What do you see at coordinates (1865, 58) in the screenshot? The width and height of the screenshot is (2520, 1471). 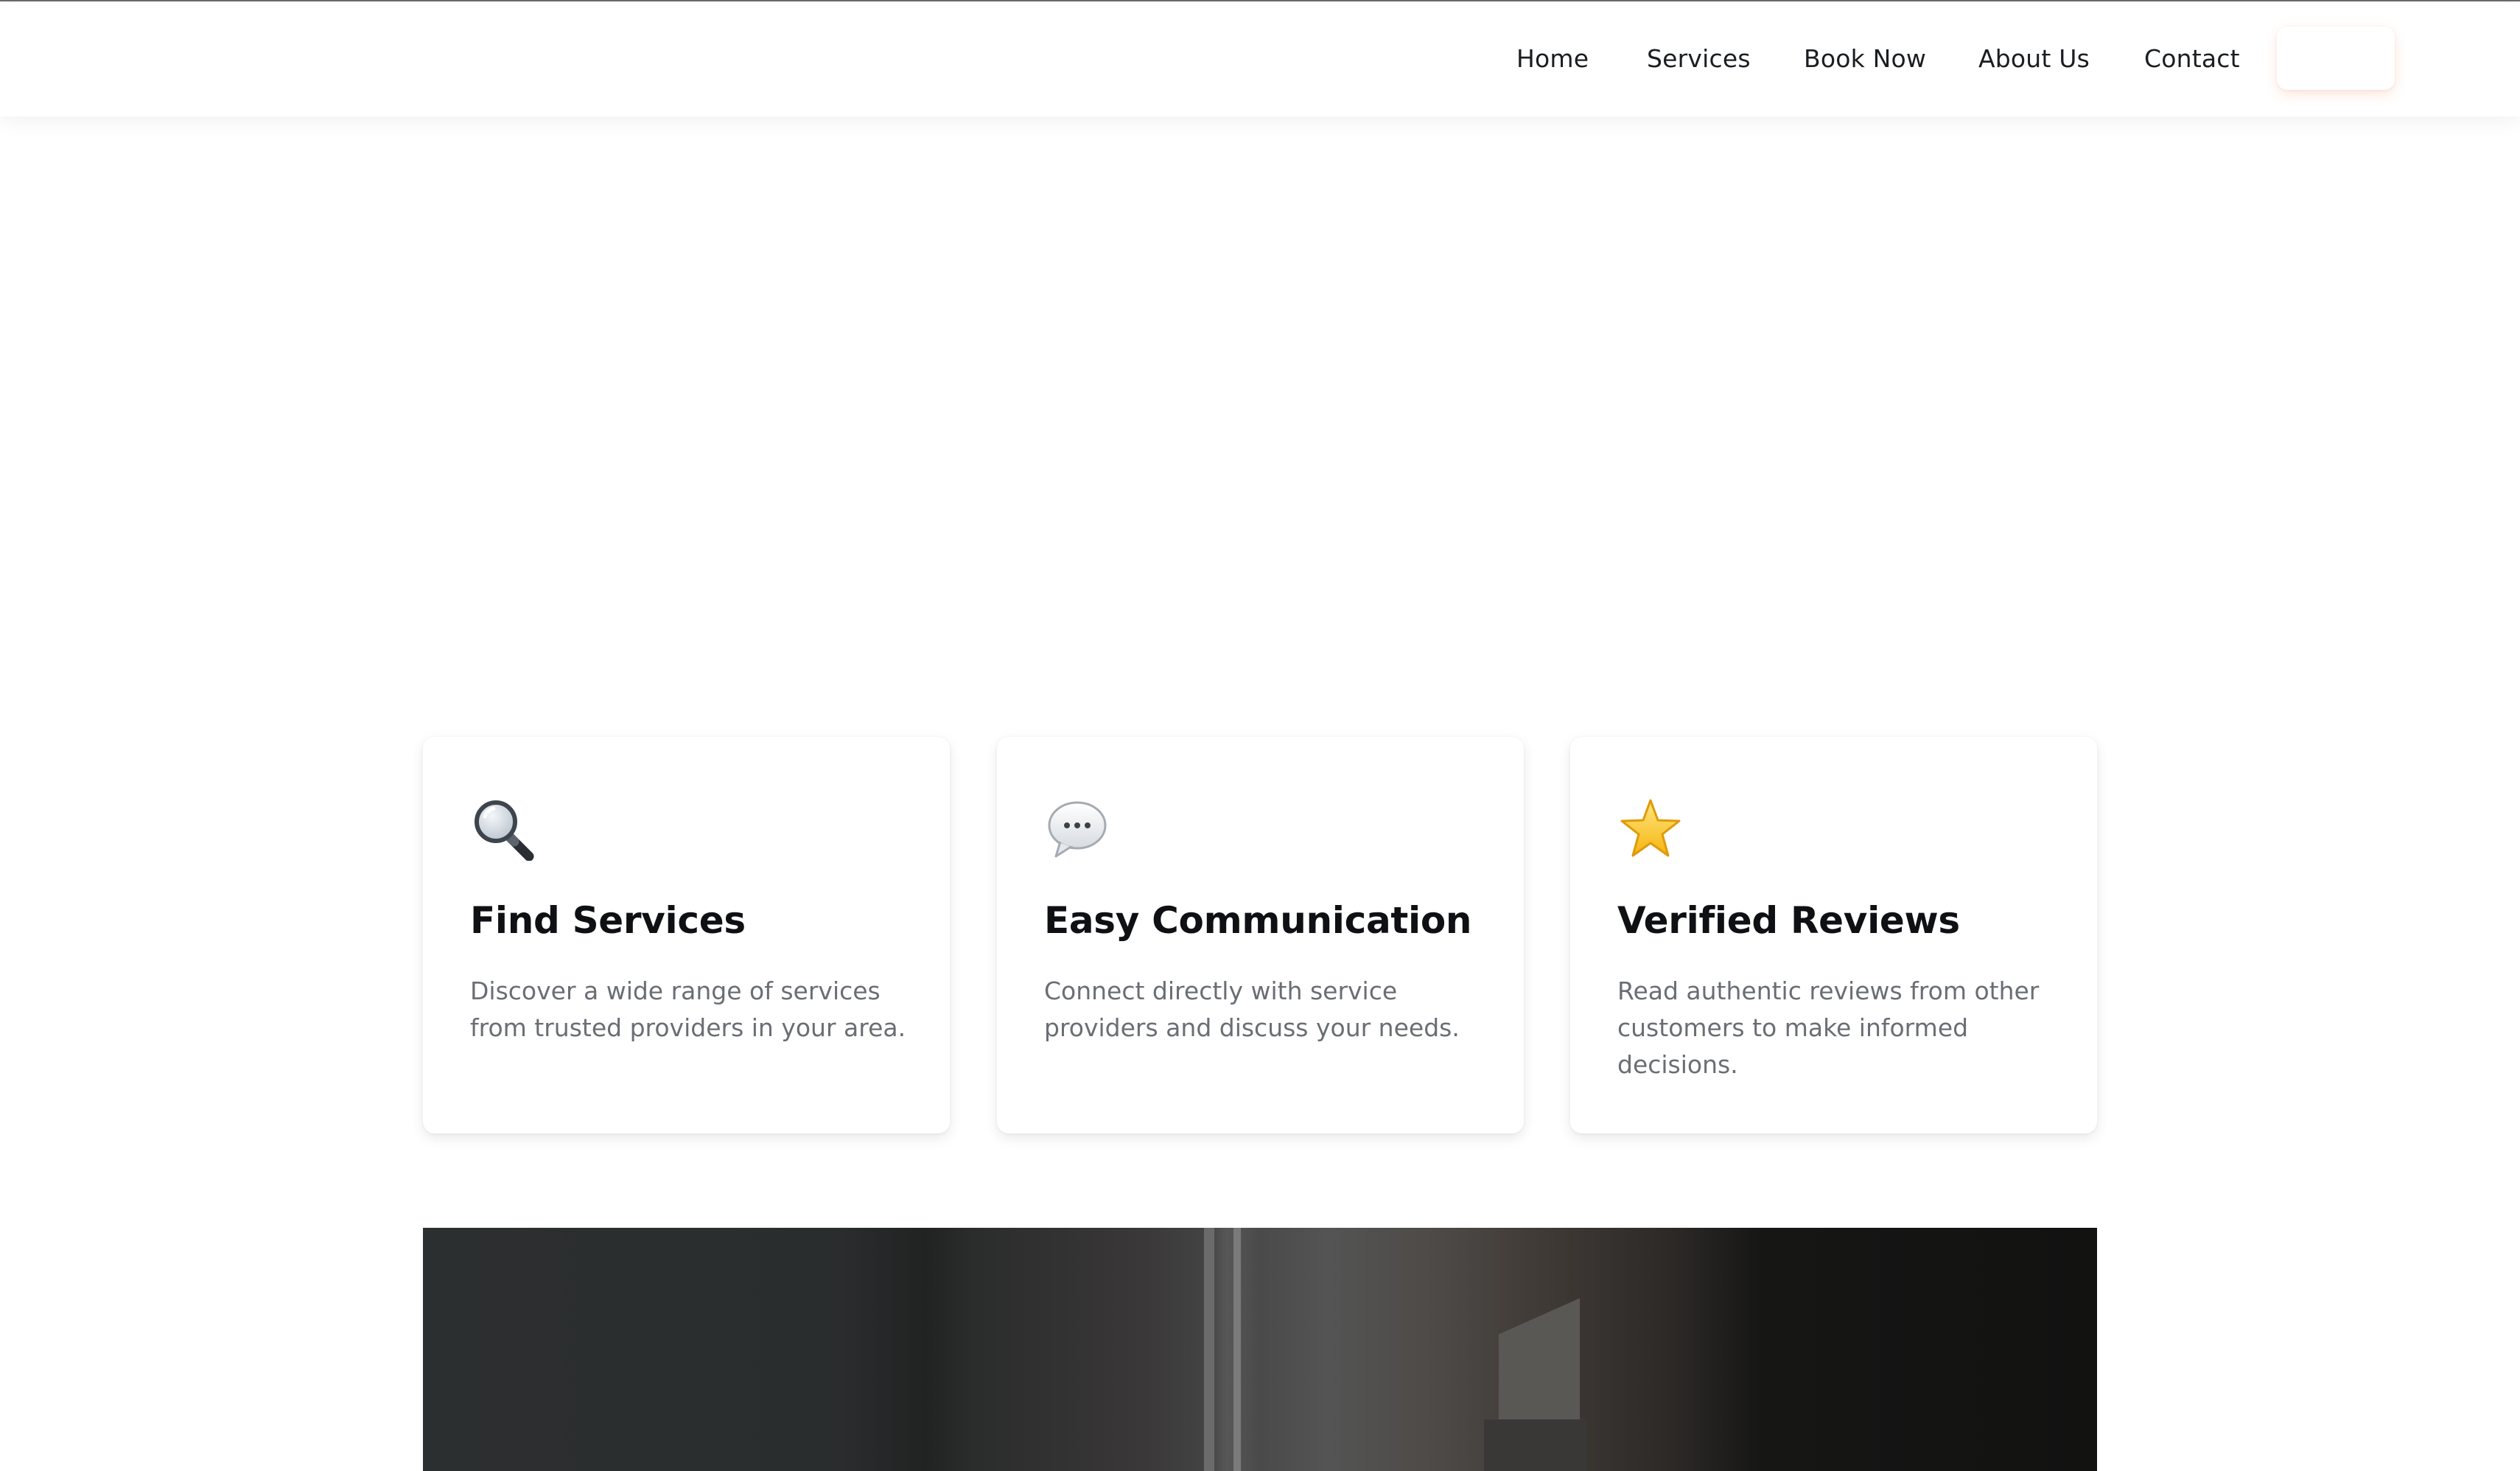 I see `nav-link-book-now: Book Now` at bounding box center [1865, 58].